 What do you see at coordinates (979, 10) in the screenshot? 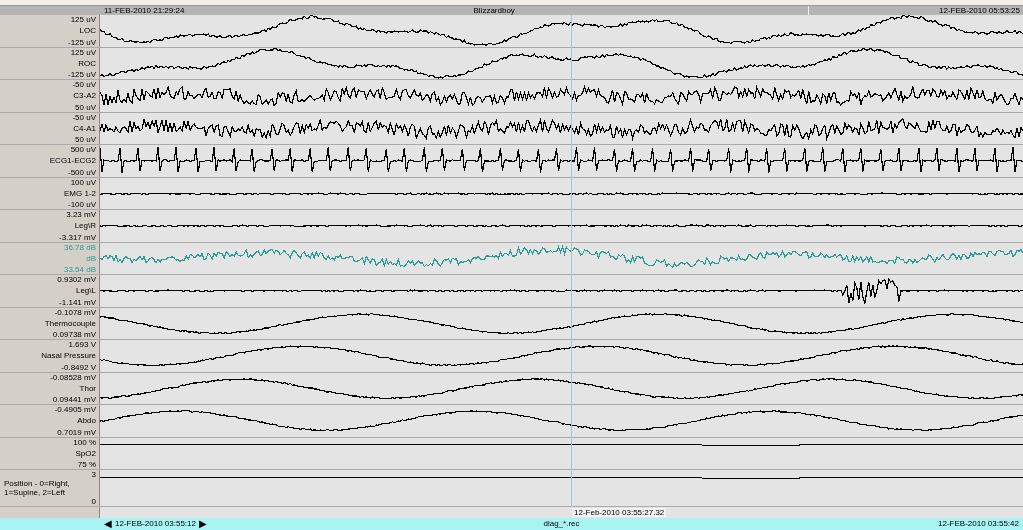
I see `end-time: 12-FEB-2010 05:53:25` at bounding box center [979, 10].